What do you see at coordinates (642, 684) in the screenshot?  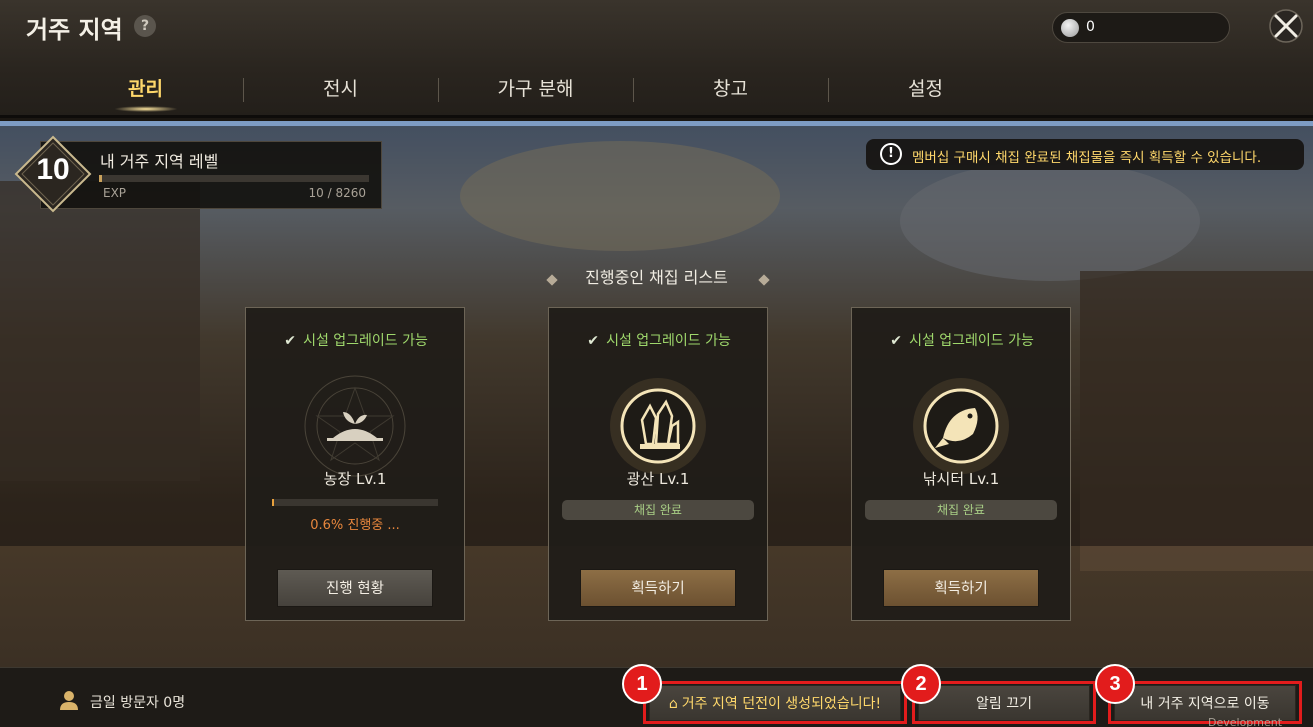 I see `step-badge-1: 1` at bounding box center [642, 684].